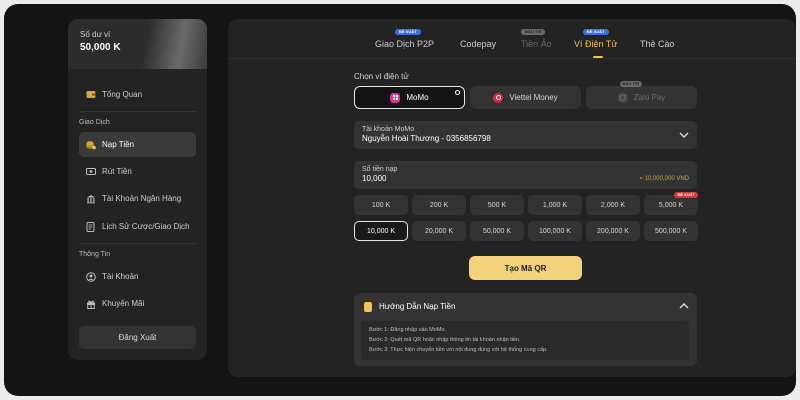 Image resolution: width=800 pixels, height=400 pixels. Describe the element at coordinates (426, 138) in the screenshot. I see `account-field-value: Nguyễn Hoài Thương - 0356856798` at that location.